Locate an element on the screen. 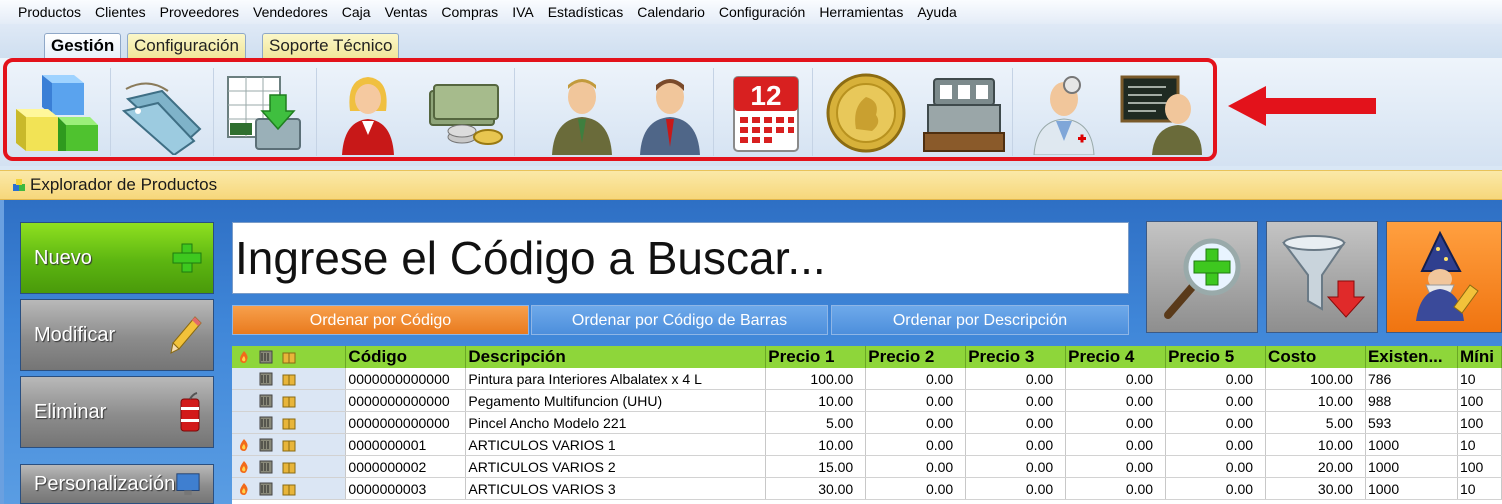  sort-by-description-button: Ordenar por Descripción is located at coordinates (980, 320).